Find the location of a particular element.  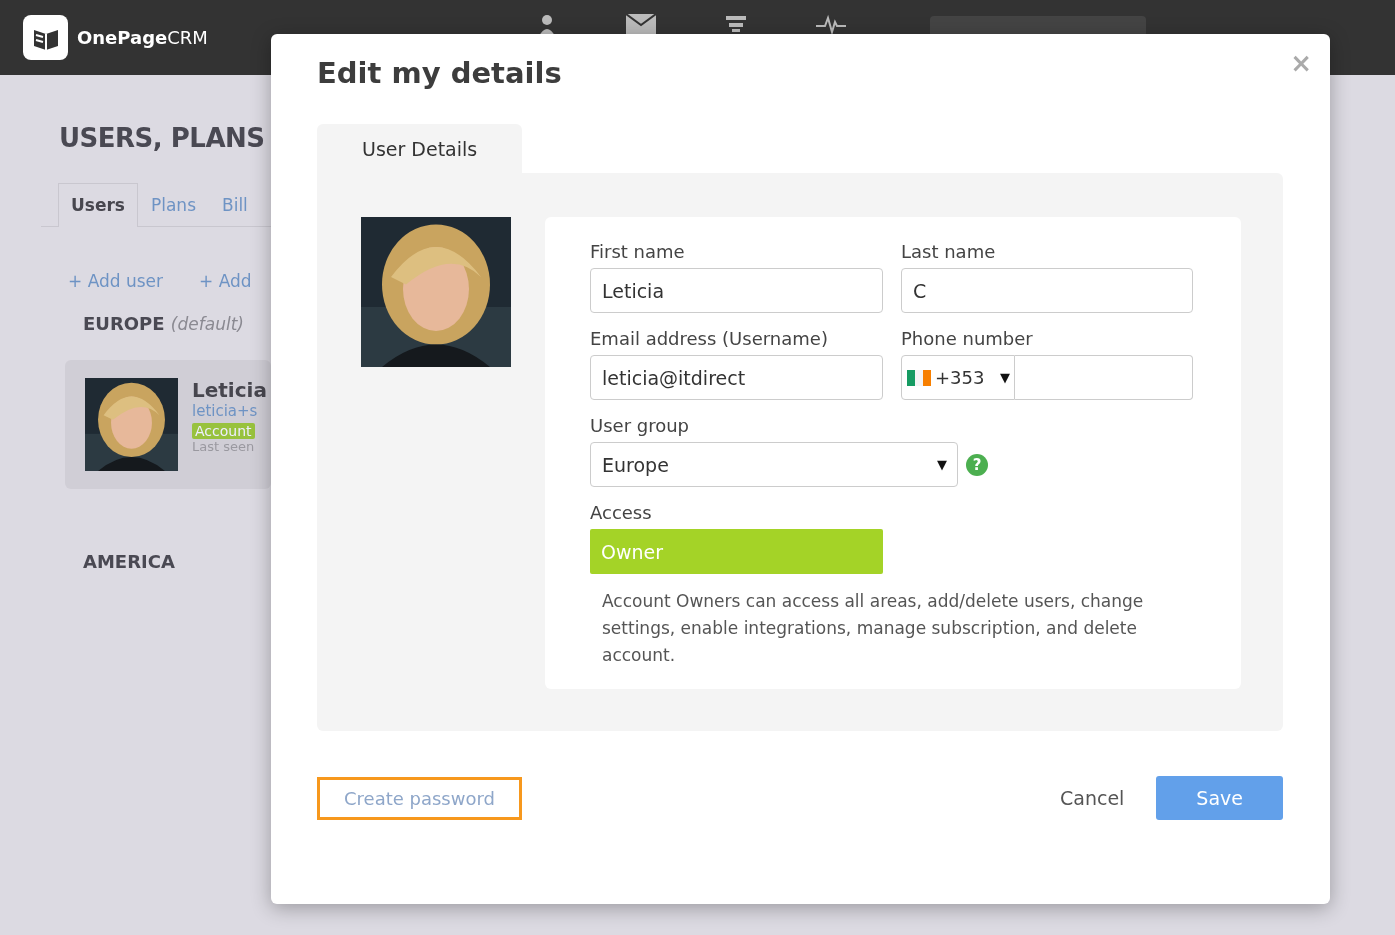

field-label: Phone number is located at coordinates (967, 338).